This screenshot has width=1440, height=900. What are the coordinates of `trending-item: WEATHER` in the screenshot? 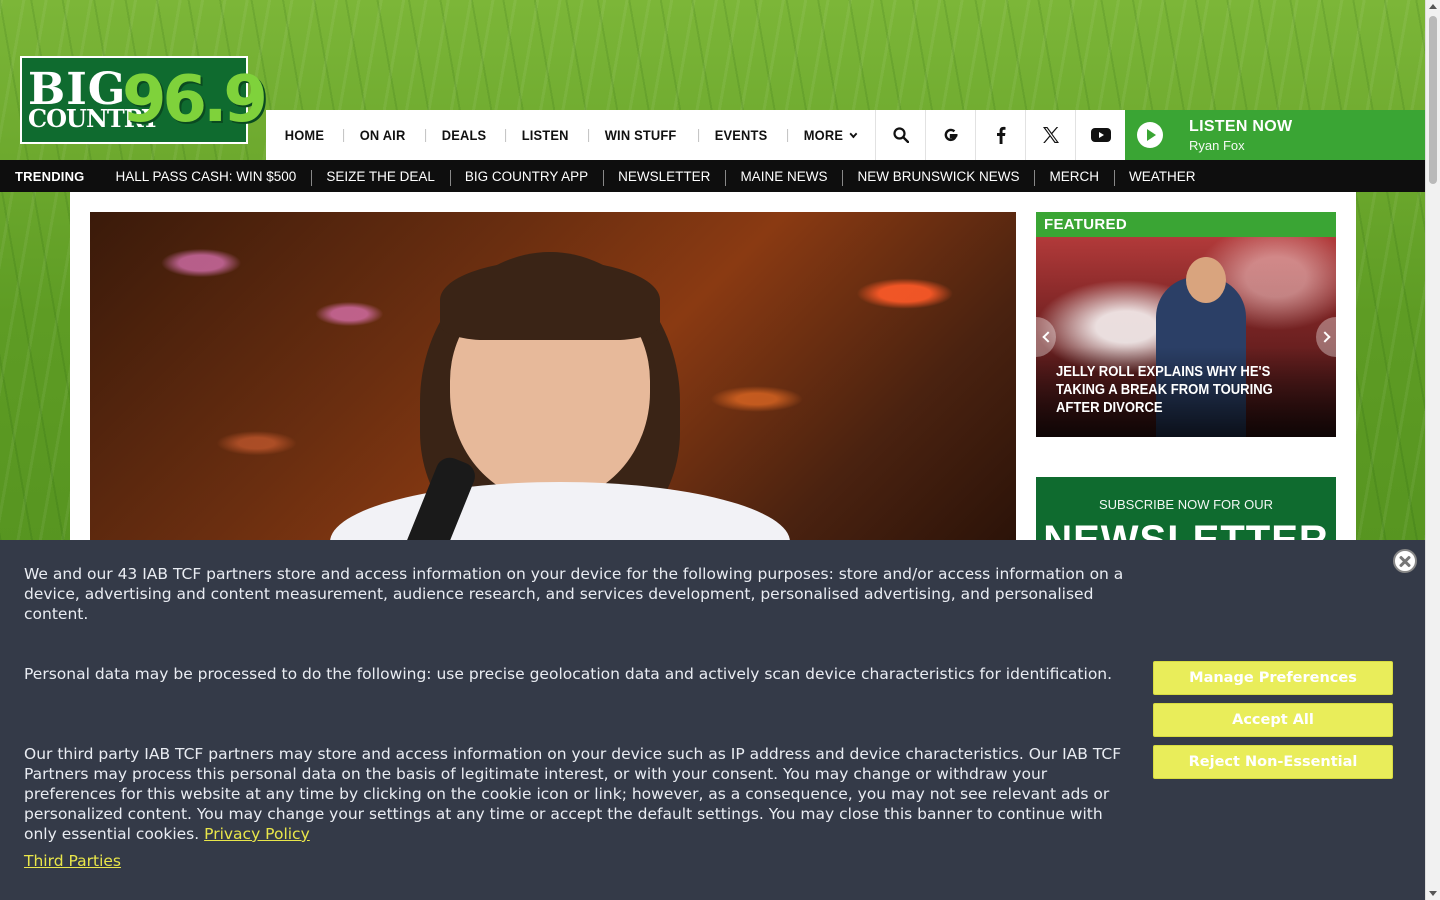 It's located at (1162, 177).